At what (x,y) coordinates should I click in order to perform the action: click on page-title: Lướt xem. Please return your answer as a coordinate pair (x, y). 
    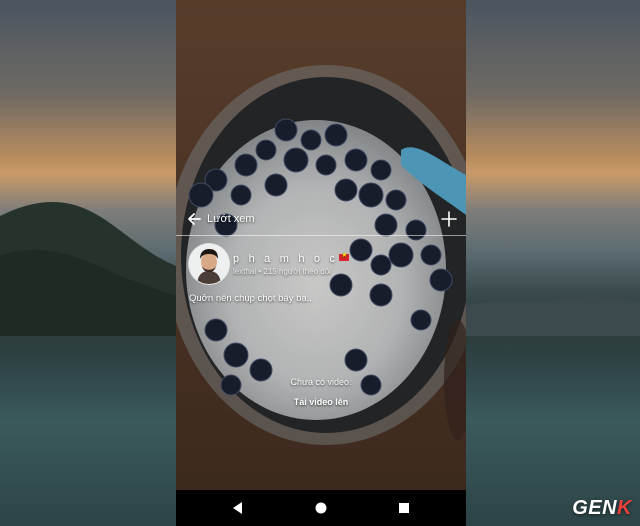
    Looking at the image, I should click on (231, 219).